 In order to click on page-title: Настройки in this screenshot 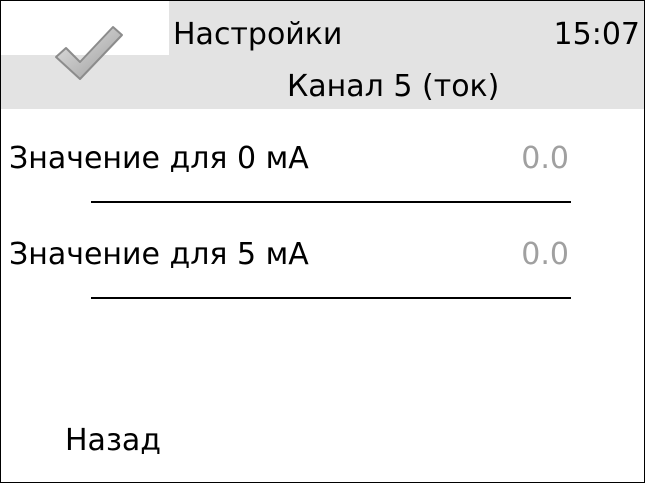, I will do `click(258, 34)`.